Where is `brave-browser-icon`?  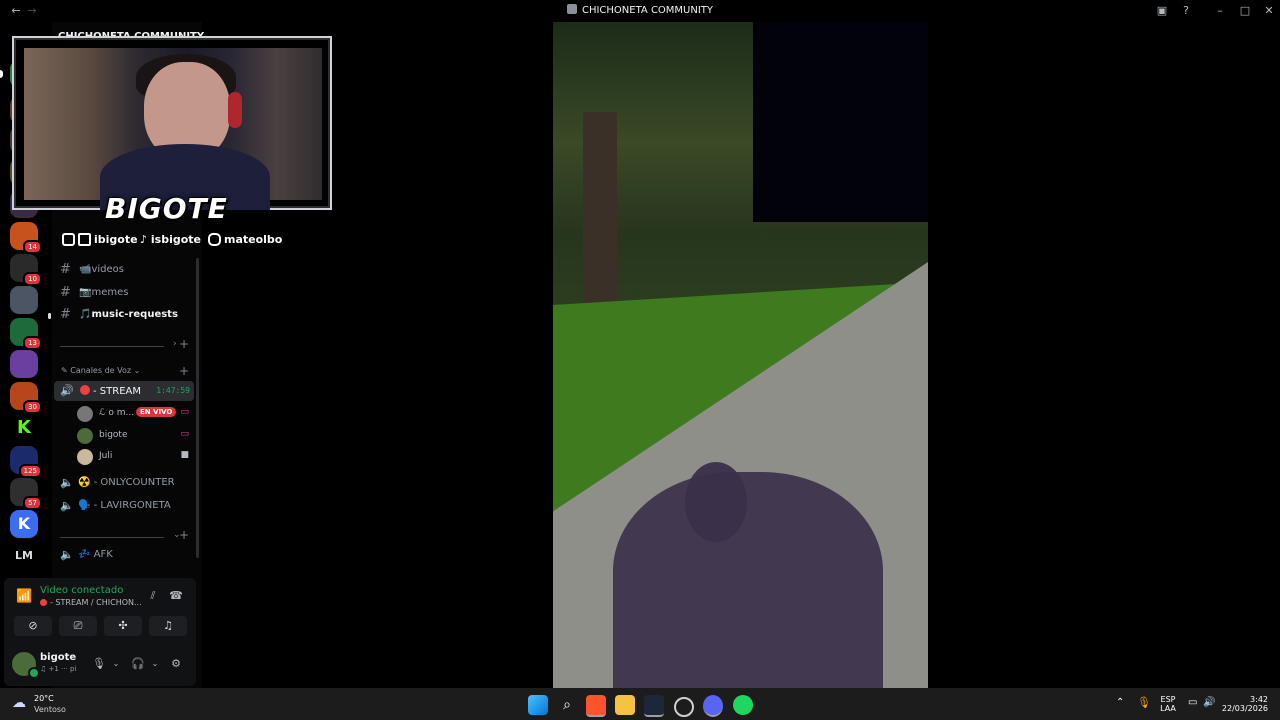
brave-browser-icon is located at coordinates (596, 706).